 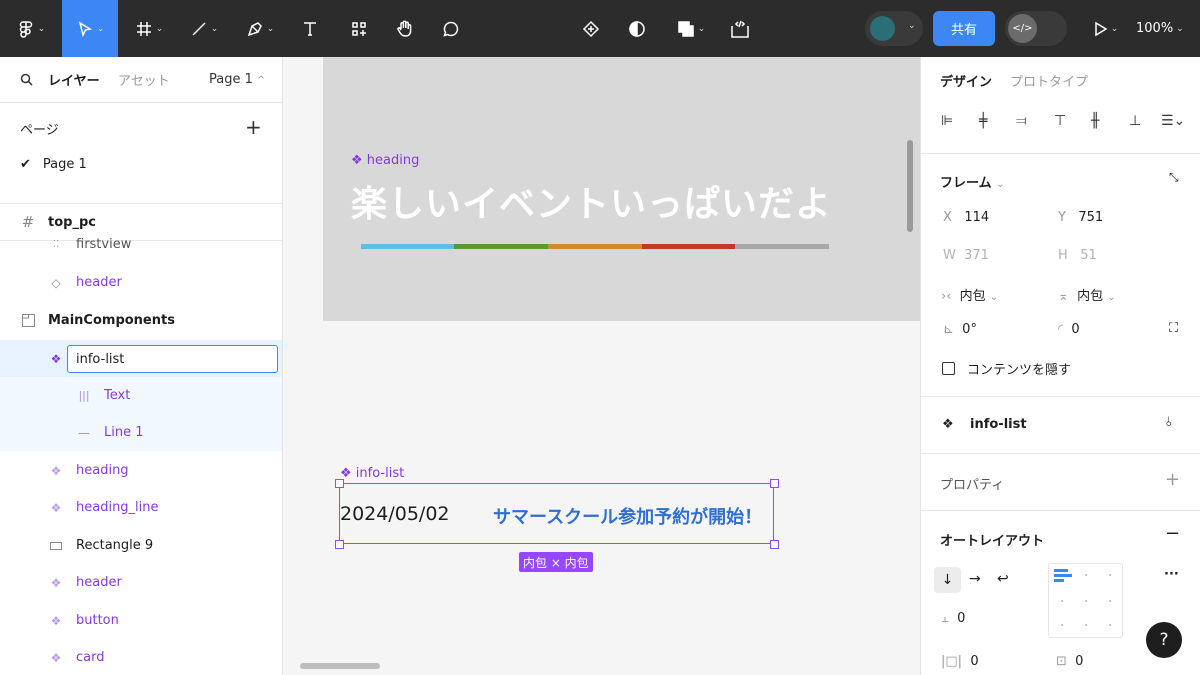 What do you see at coordinates (141, 244) in the screenshot?
I see `layer-row: ⁚⁚ firstview` at bounding box center [141, 244].